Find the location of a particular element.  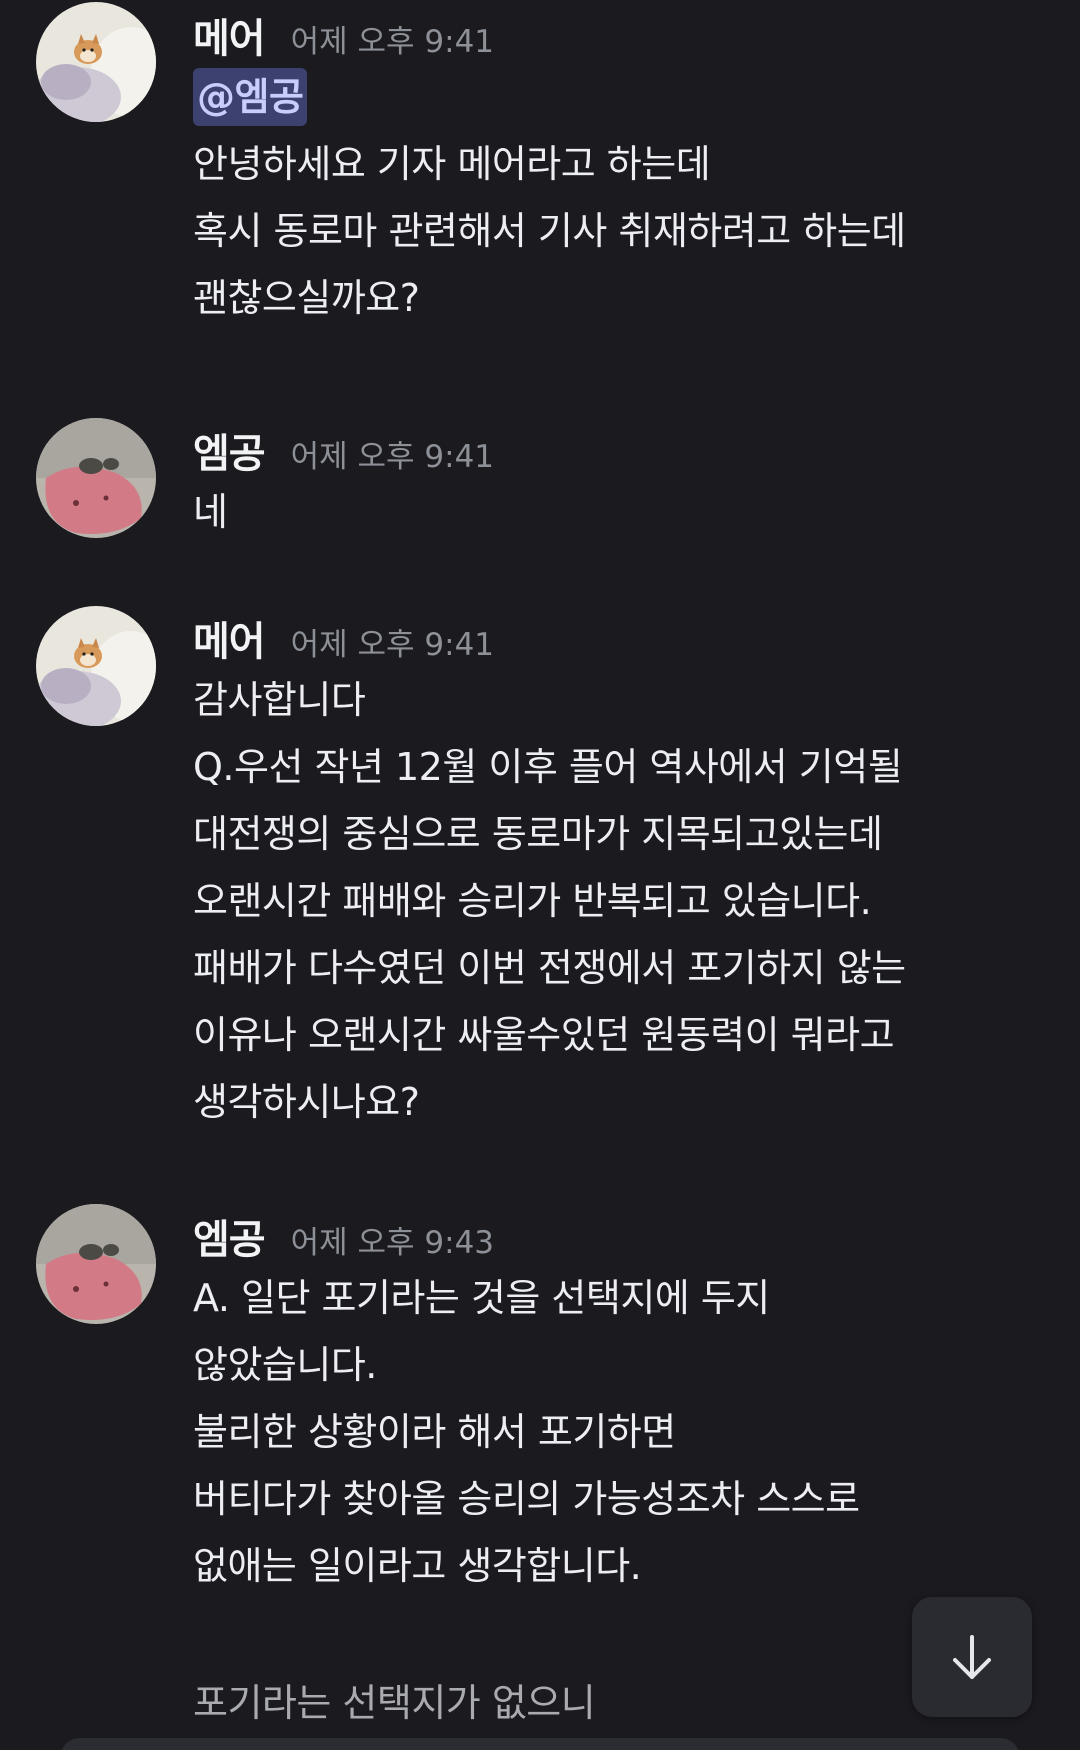

message-content: 네 is located at coordinates (623, 512).